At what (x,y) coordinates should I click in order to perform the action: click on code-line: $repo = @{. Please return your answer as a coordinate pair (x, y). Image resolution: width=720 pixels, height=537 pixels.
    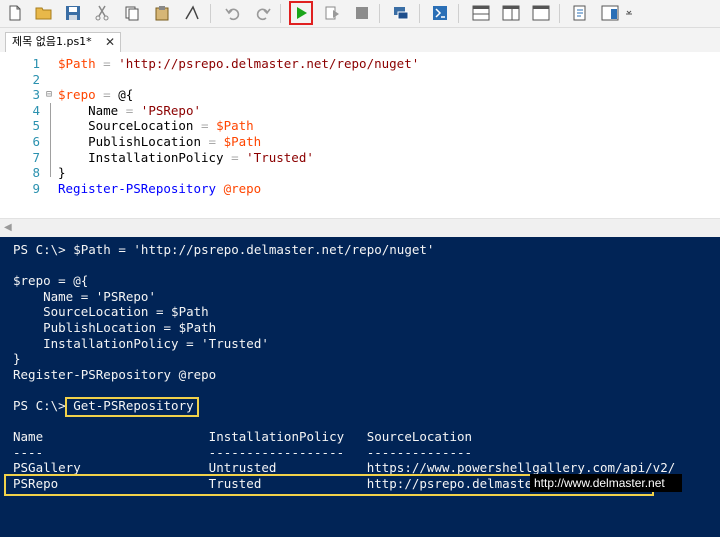
    Looking at the image, I should click on (95, 95).